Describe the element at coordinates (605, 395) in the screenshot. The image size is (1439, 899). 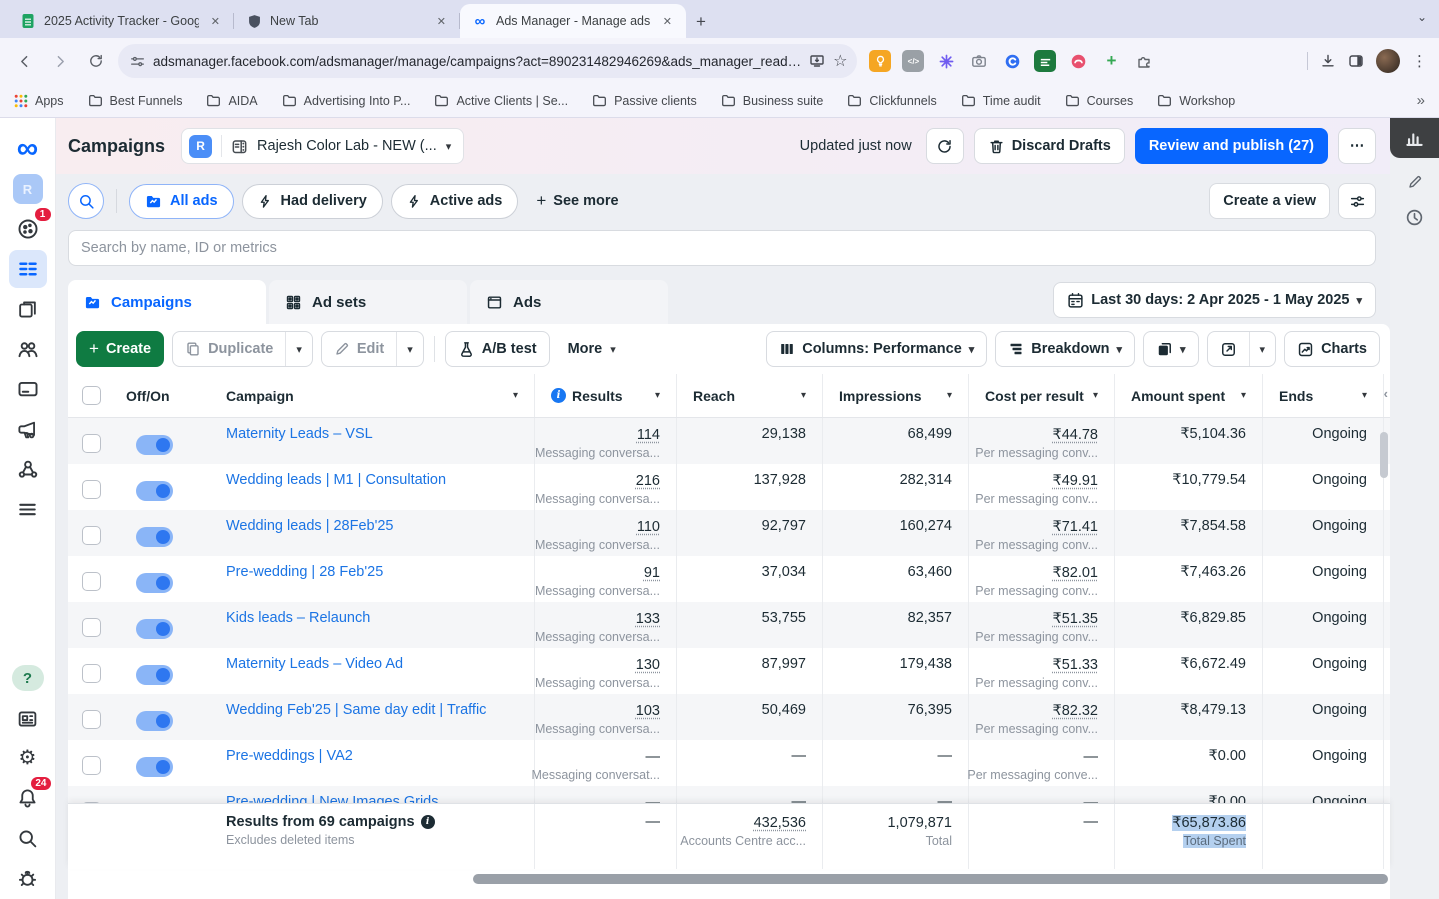
I see `col-results: i Results ▾` at that location.